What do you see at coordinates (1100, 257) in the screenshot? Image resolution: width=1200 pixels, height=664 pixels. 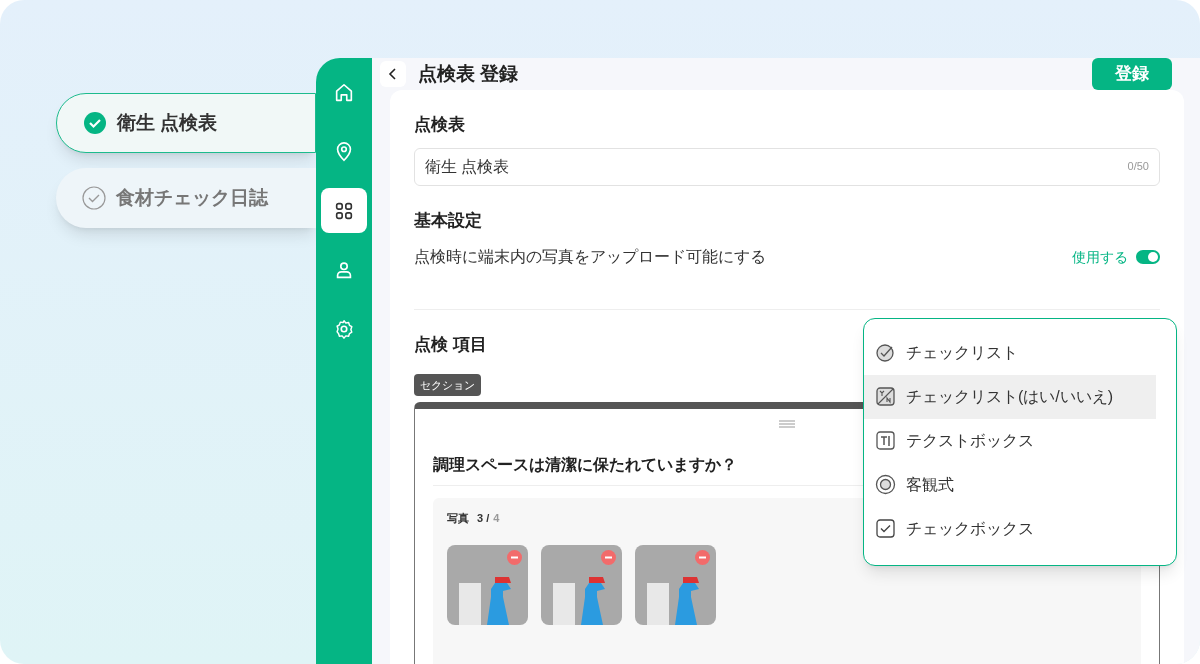 I see `toggle-label: 使用する` at bounding box center [1100, 257].